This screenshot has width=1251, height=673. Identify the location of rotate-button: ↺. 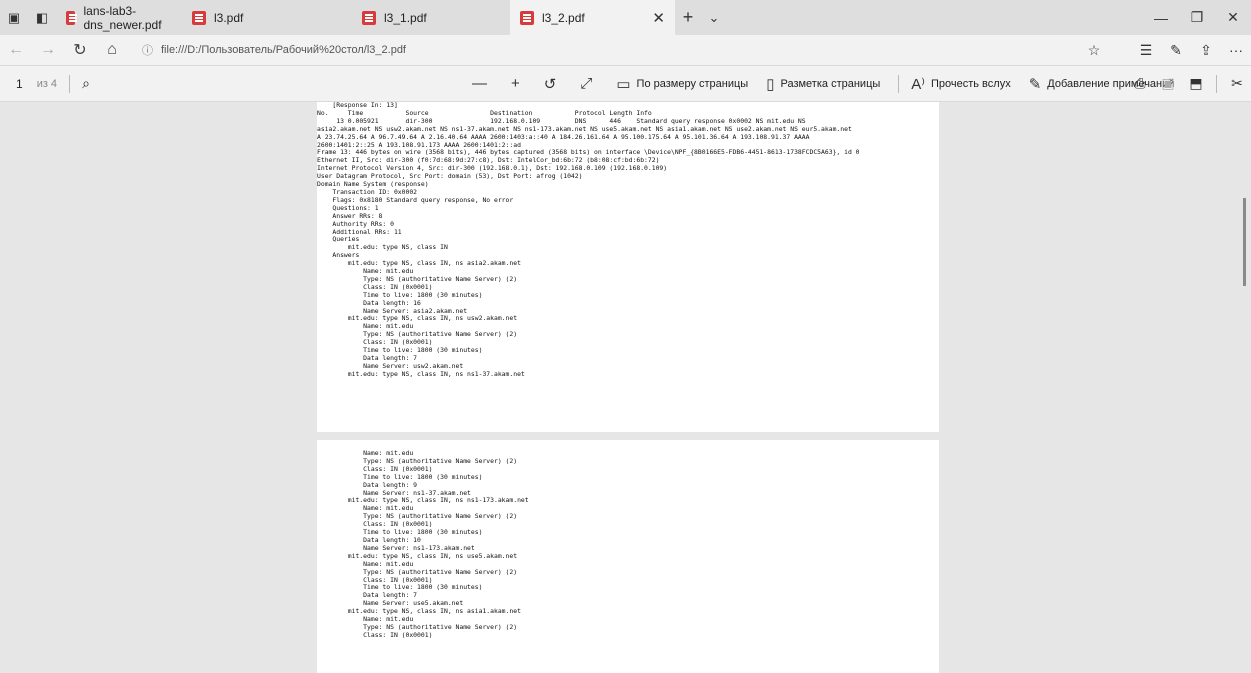
(553, 84).